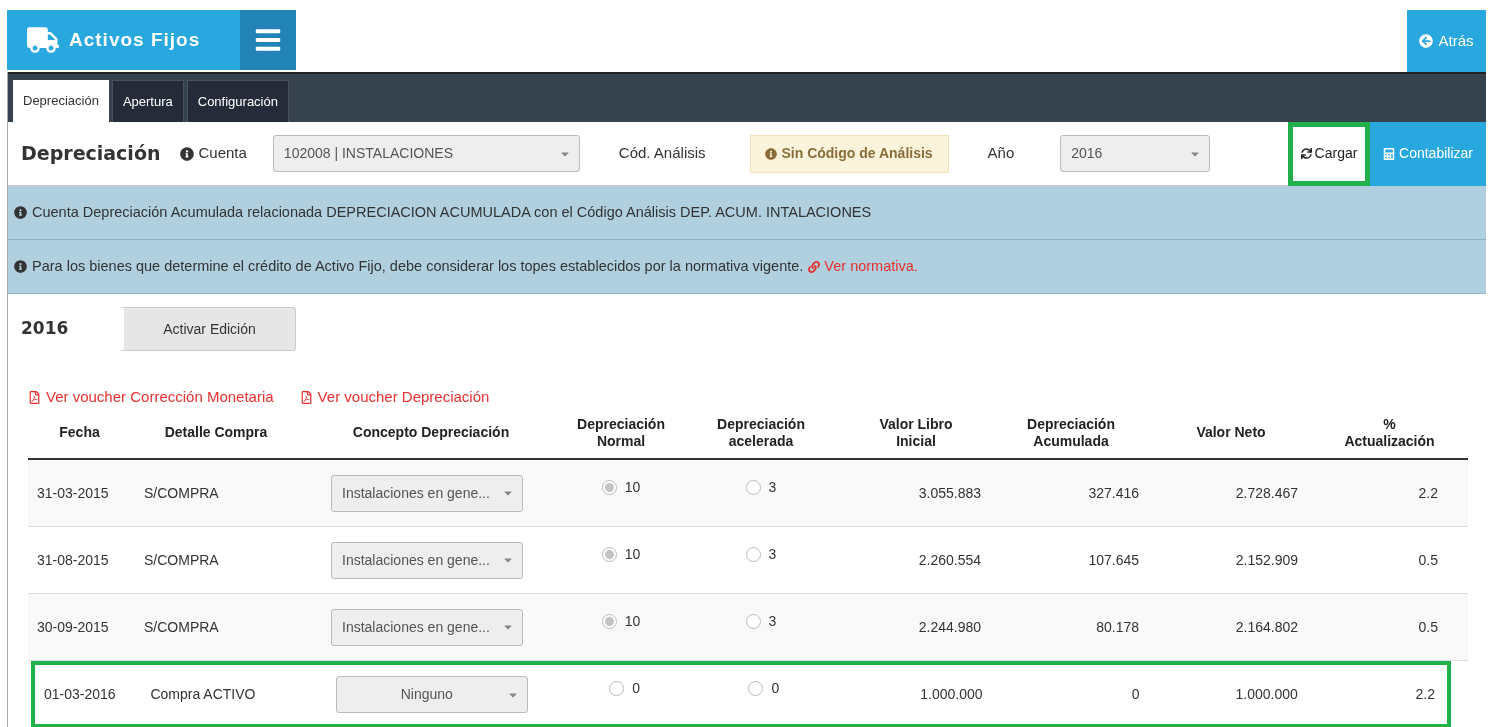  I want to click on table-cell: 31-08-2015, so click(73, 559).